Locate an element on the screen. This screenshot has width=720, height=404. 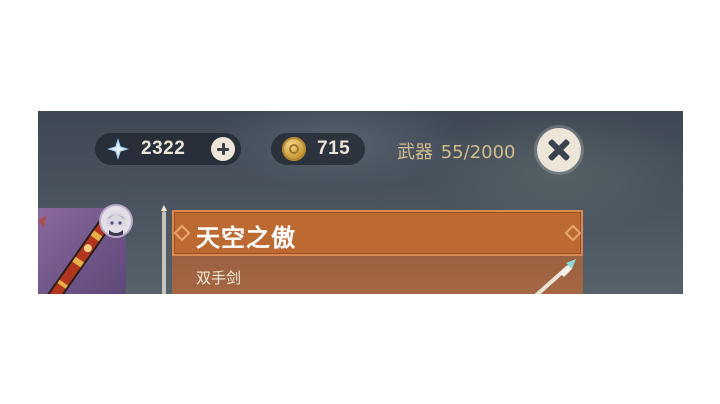
equipped-character-avatar is located at coordinates (116, 221).